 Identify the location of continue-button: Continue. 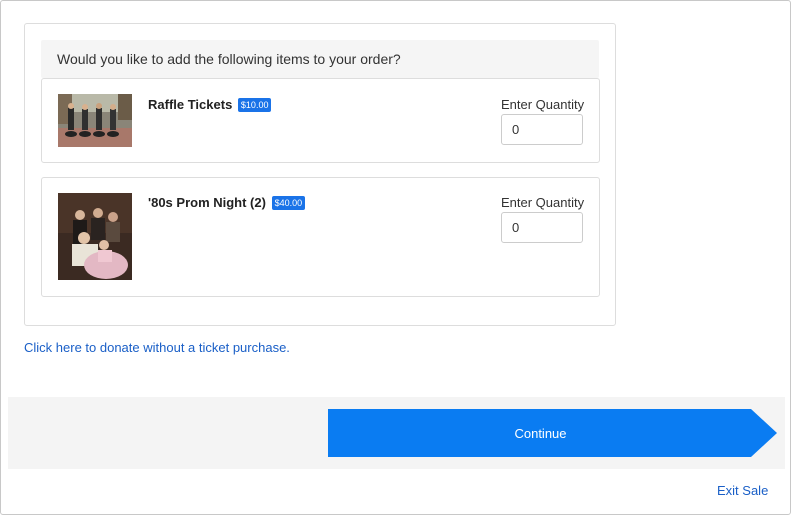
(552, 433).